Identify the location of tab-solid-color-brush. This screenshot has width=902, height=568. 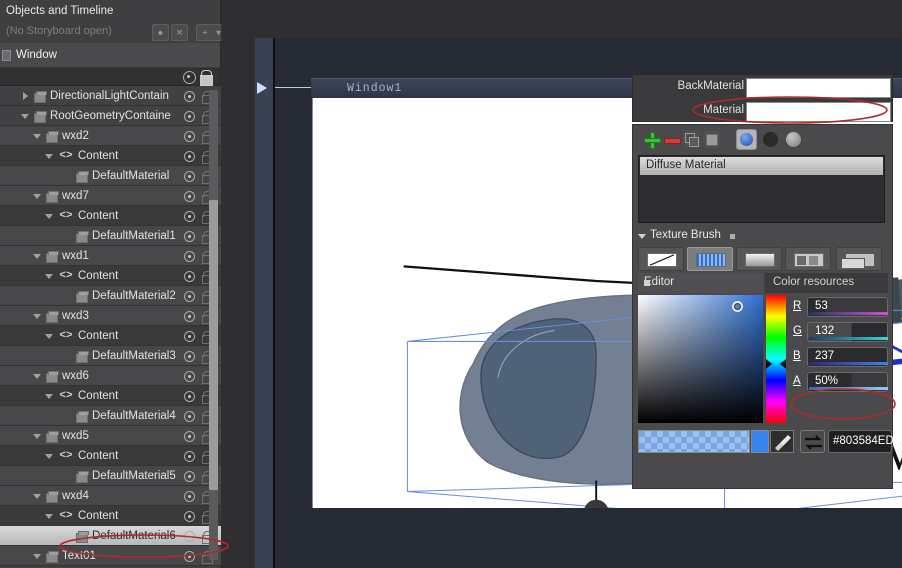
(710, 259).